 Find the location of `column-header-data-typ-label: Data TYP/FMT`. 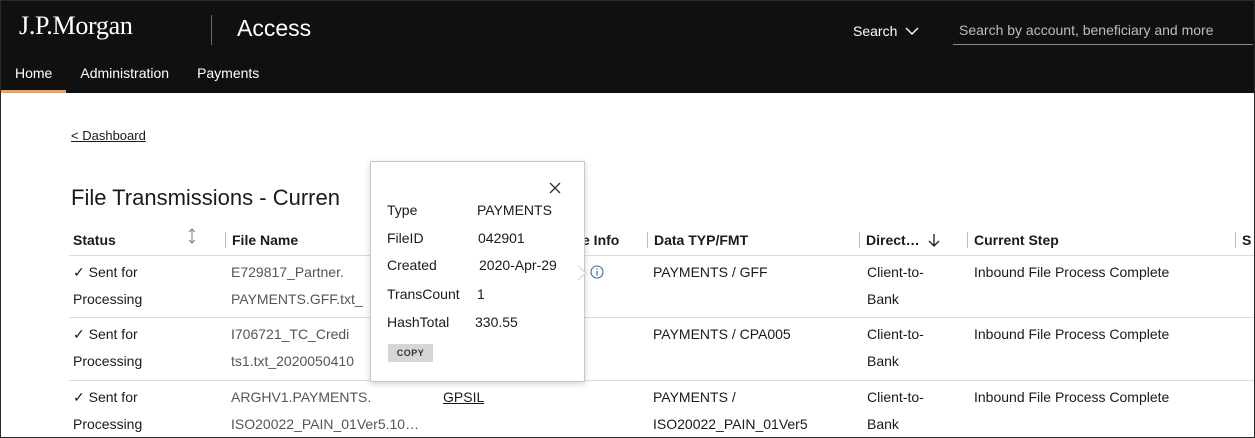

column-header-data-typ-label: Data TYP/FMT is located at coordinates (701, 240).